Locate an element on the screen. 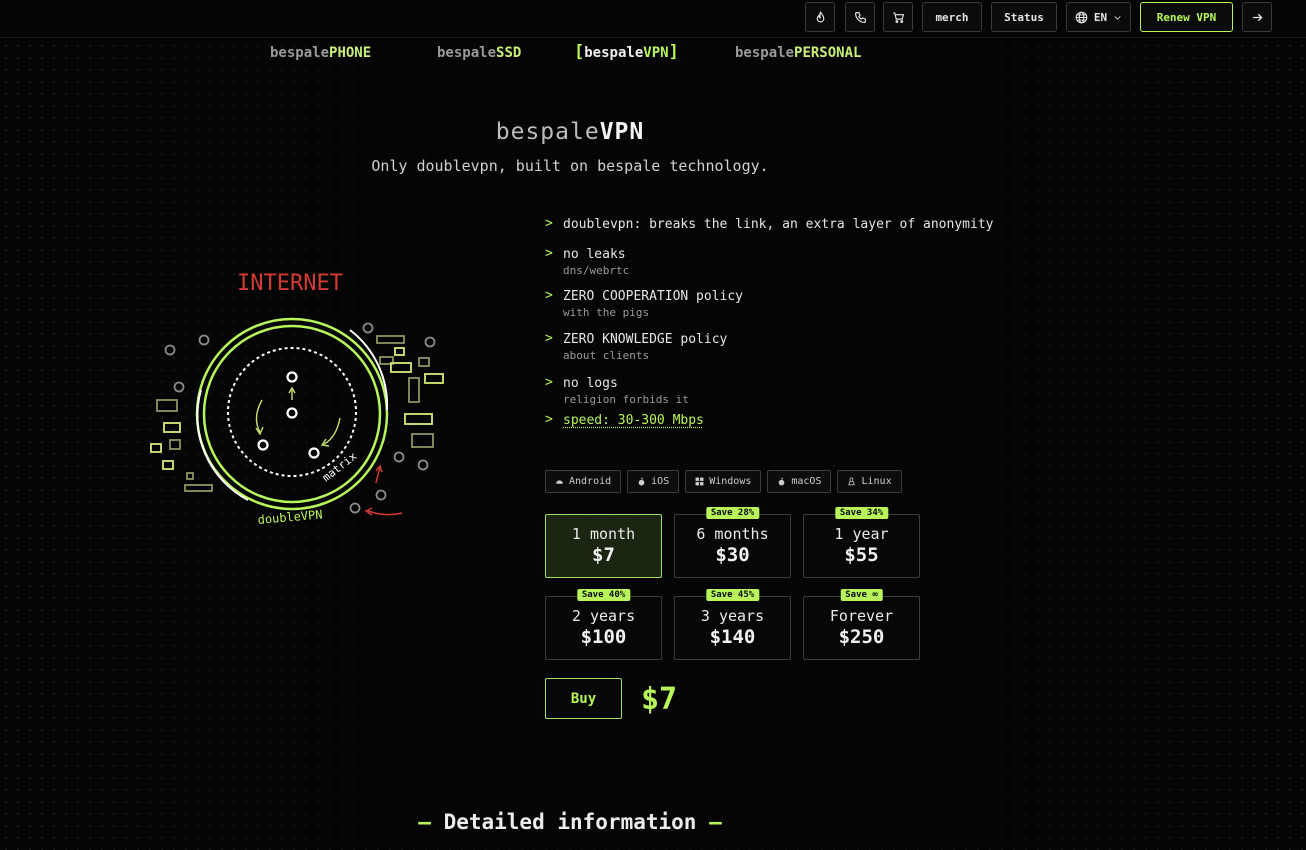  save-badge: Save 40% is located at coordinates (603, 595).